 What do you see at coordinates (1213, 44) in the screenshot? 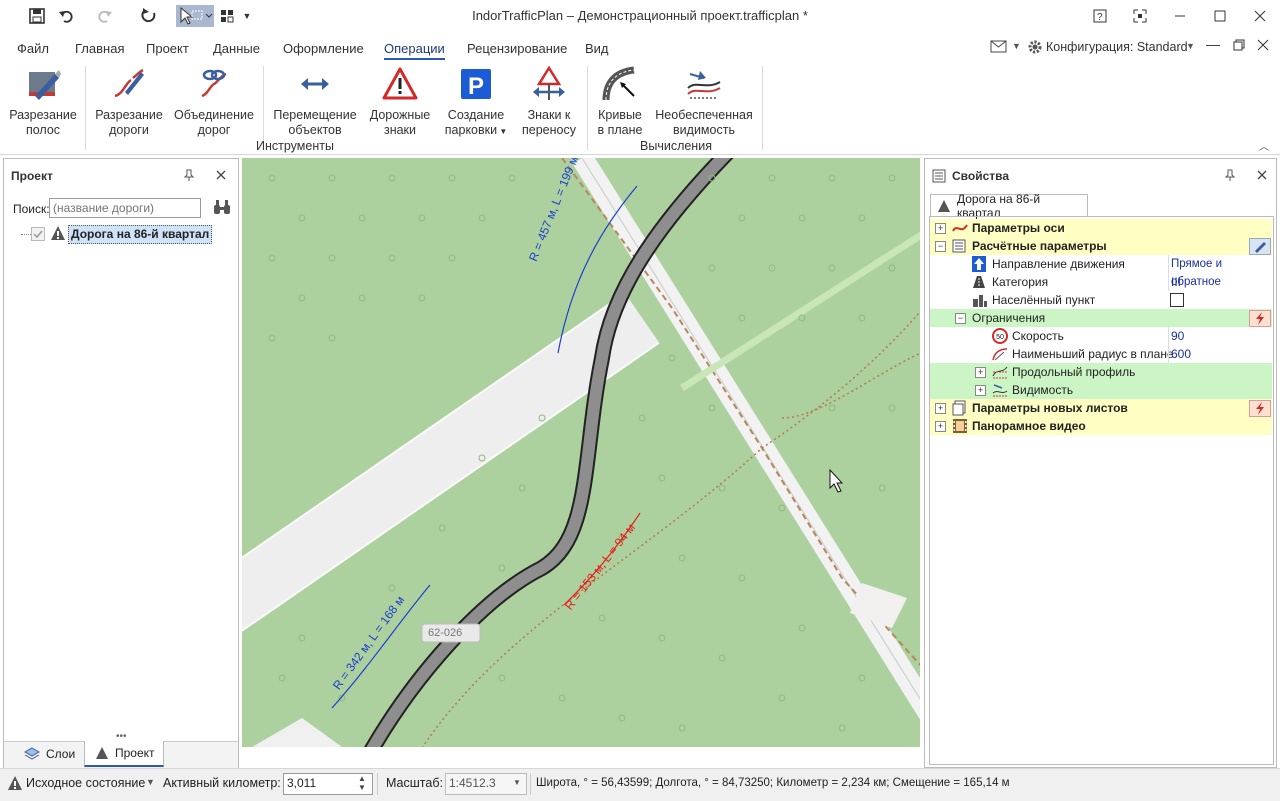
I see `ribbon-minimize-icon: —` at bounding box center [1213, 44].